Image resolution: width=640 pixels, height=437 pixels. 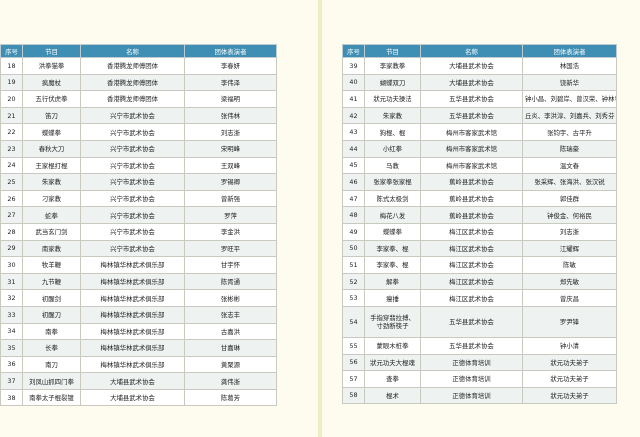 I want to click on cell-performer: 罗旺平, so click(x=230, y=248).